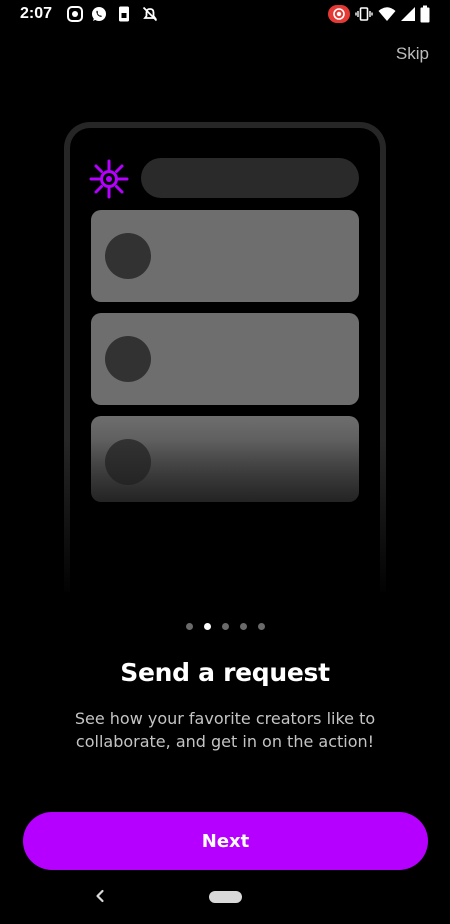 This screenshot has height=924, width=450. Describe the element at coordinates (225, 14) in the screenshot. I see `status-bar: 2:07` at that location.